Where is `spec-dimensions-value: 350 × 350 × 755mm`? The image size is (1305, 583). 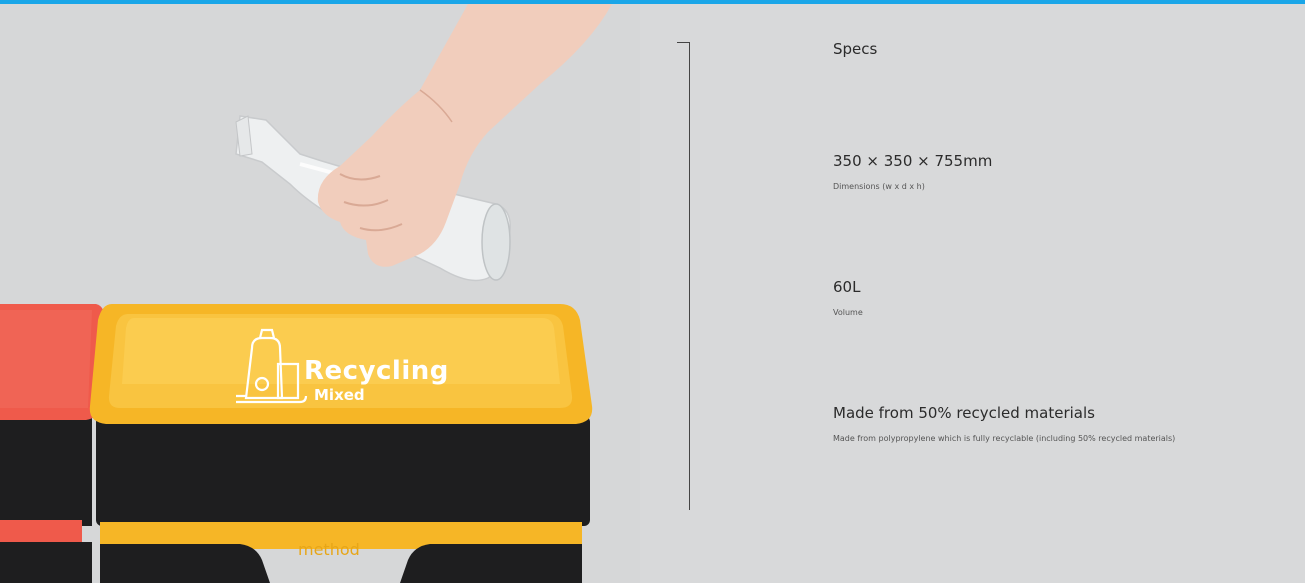 spec-dimensions-value: 350 × 350 × 755mm is located at coordinates (913, 161).